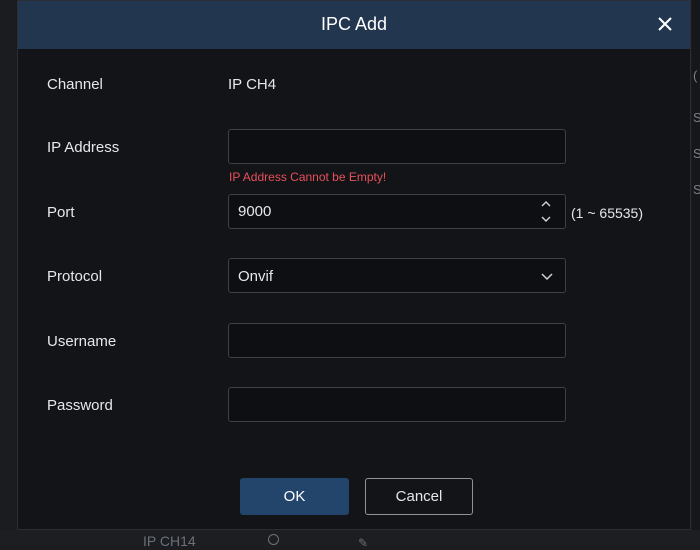  Describe the element at coordinates (397, 404) in the screenshot. I see `password-input` at that location.